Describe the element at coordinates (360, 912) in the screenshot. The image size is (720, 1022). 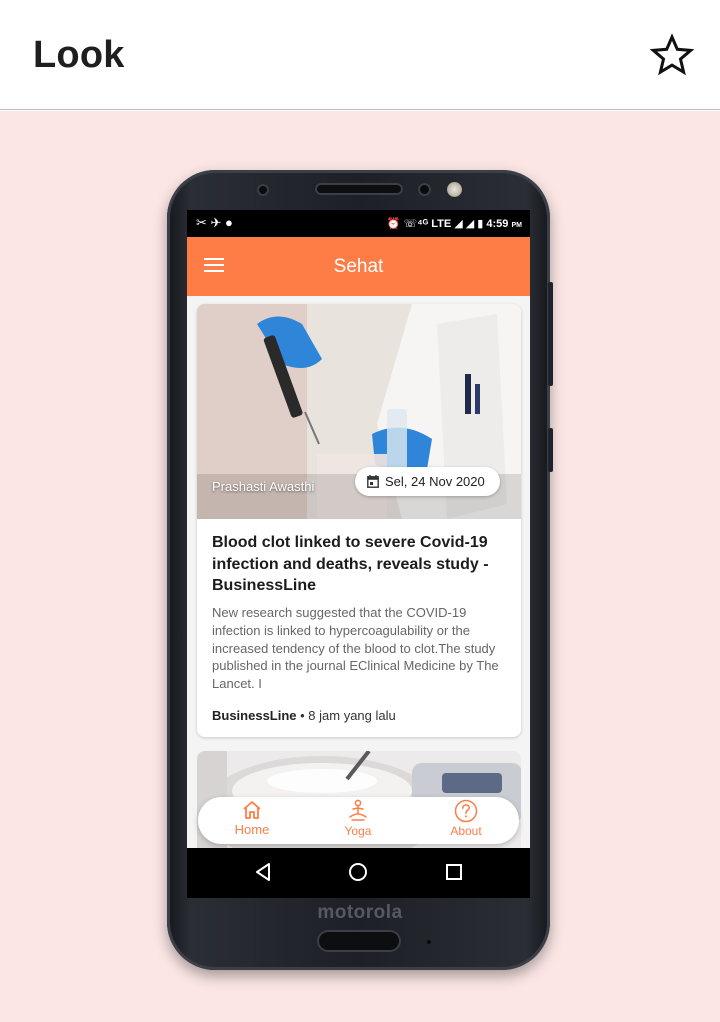
I see `phone-brand-logo: motorola` at that location.